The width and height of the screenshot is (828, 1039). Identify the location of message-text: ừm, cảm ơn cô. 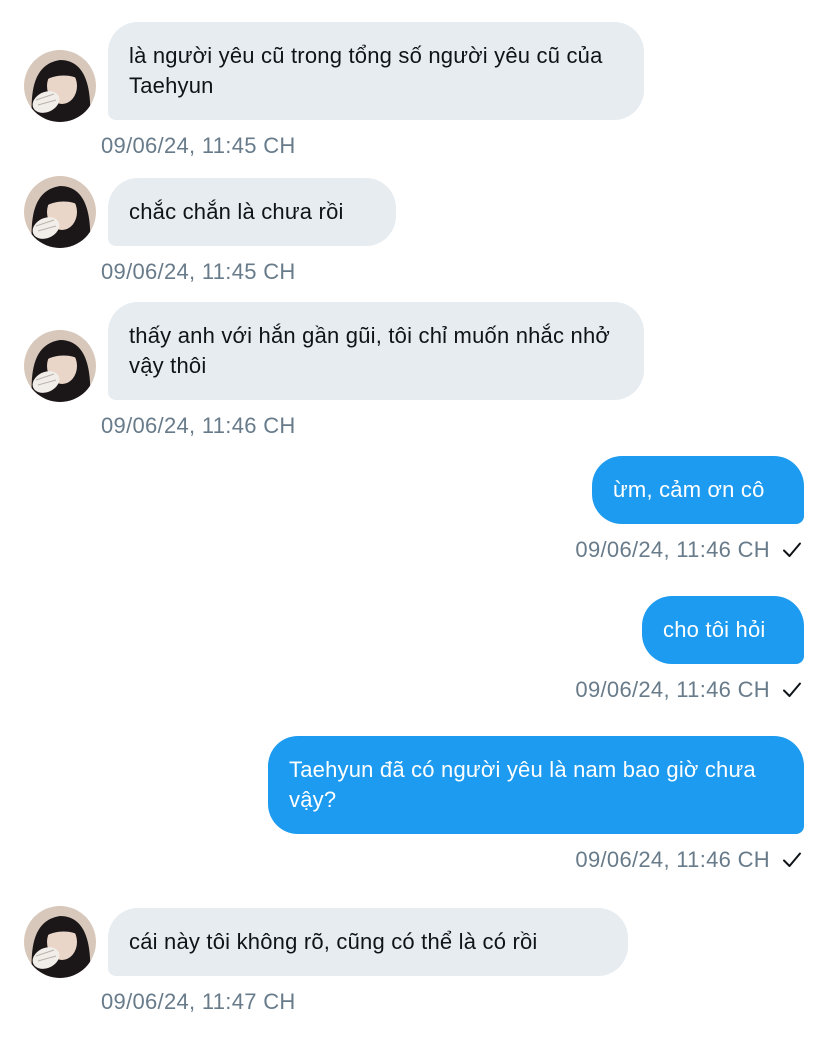
(689, 489).